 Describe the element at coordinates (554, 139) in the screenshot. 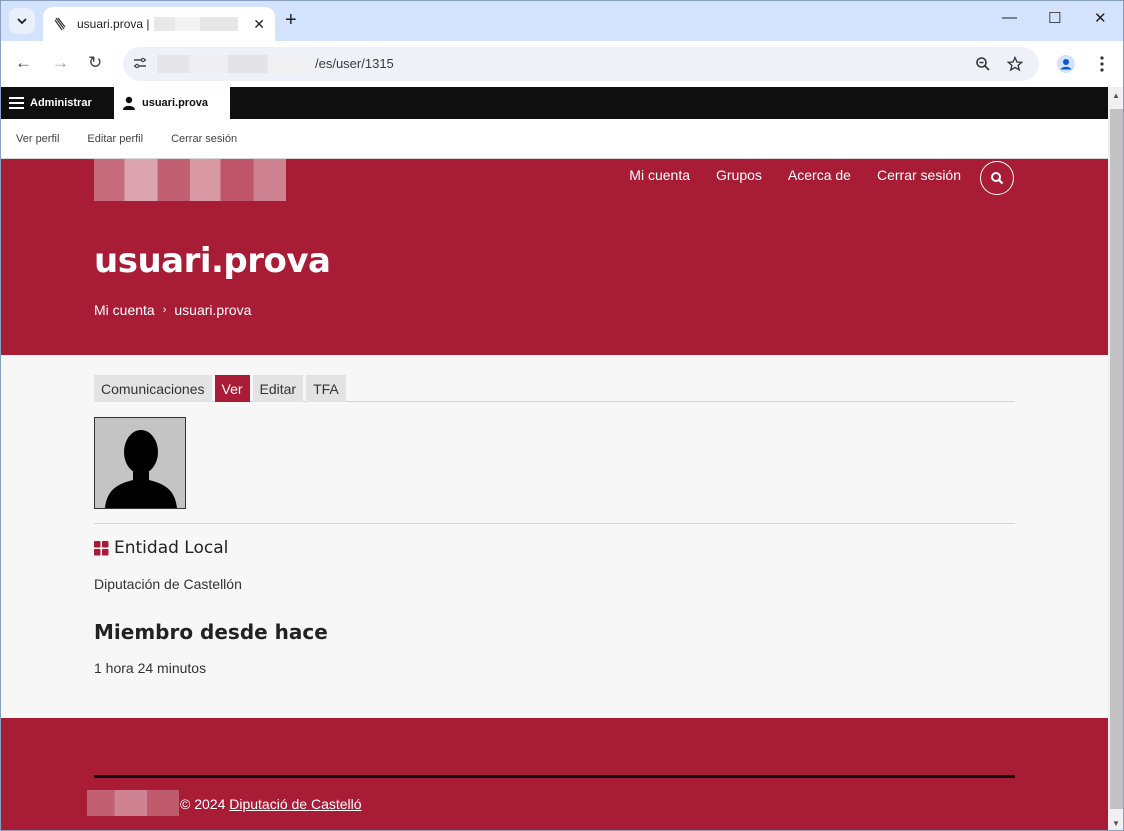

I see `admin-tray: Ver perfil Editar perfil Cerrar sesión` at that location.